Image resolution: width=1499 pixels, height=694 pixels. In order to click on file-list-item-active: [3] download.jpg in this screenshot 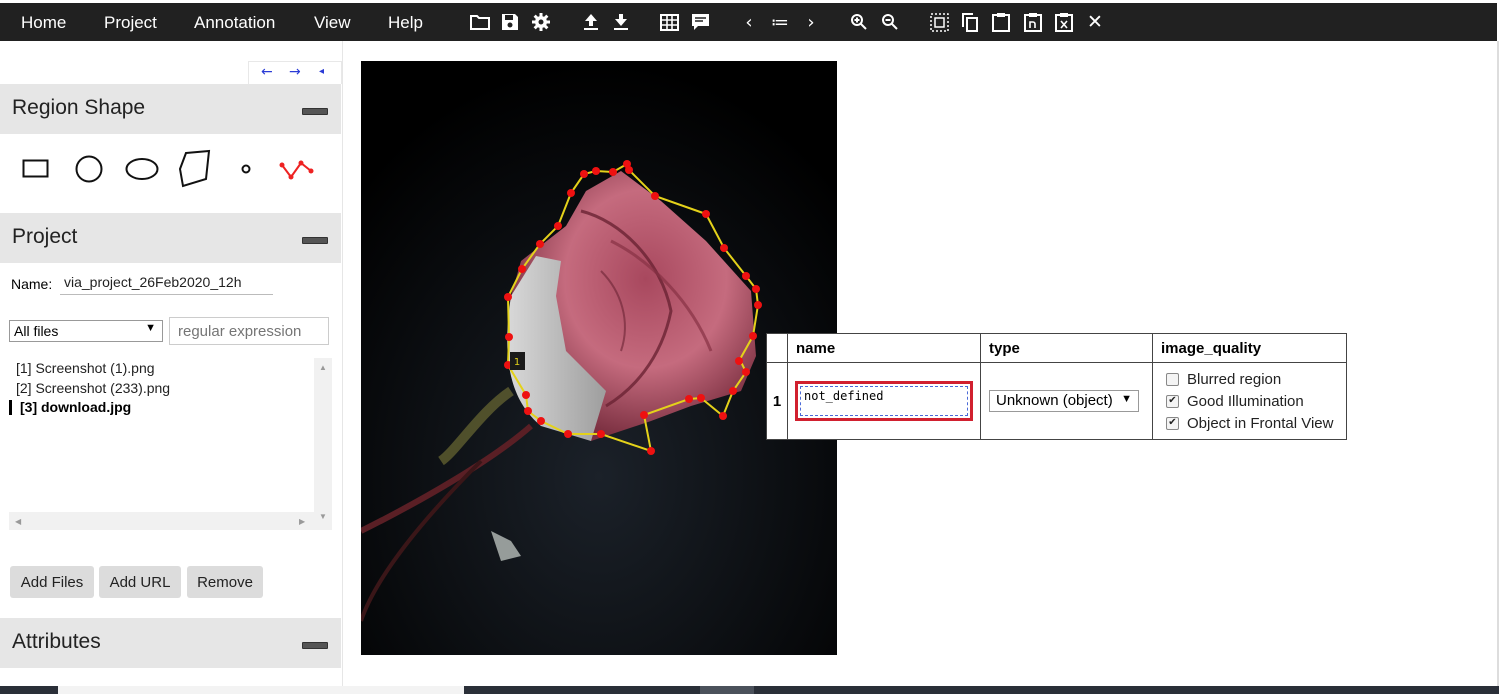, I will do `click(75, 407)`.